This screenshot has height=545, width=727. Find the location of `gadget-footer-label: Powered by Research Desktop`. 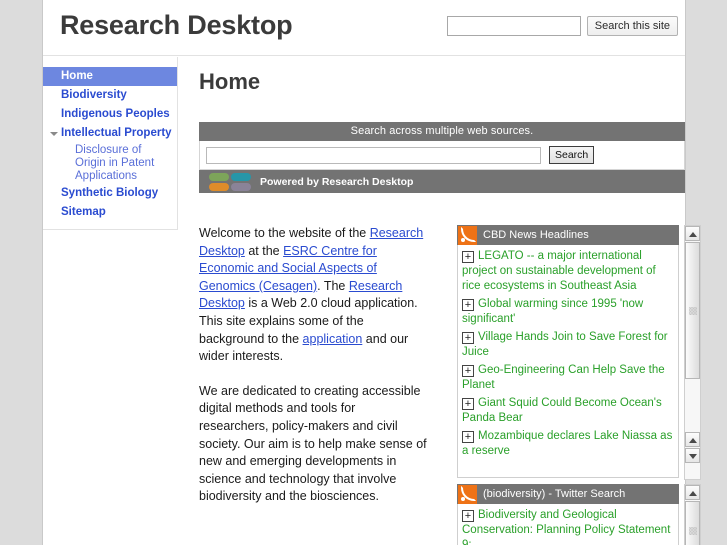

gadget-footer-label: Powered by Research Desktop is located at coordinates (337, 181).